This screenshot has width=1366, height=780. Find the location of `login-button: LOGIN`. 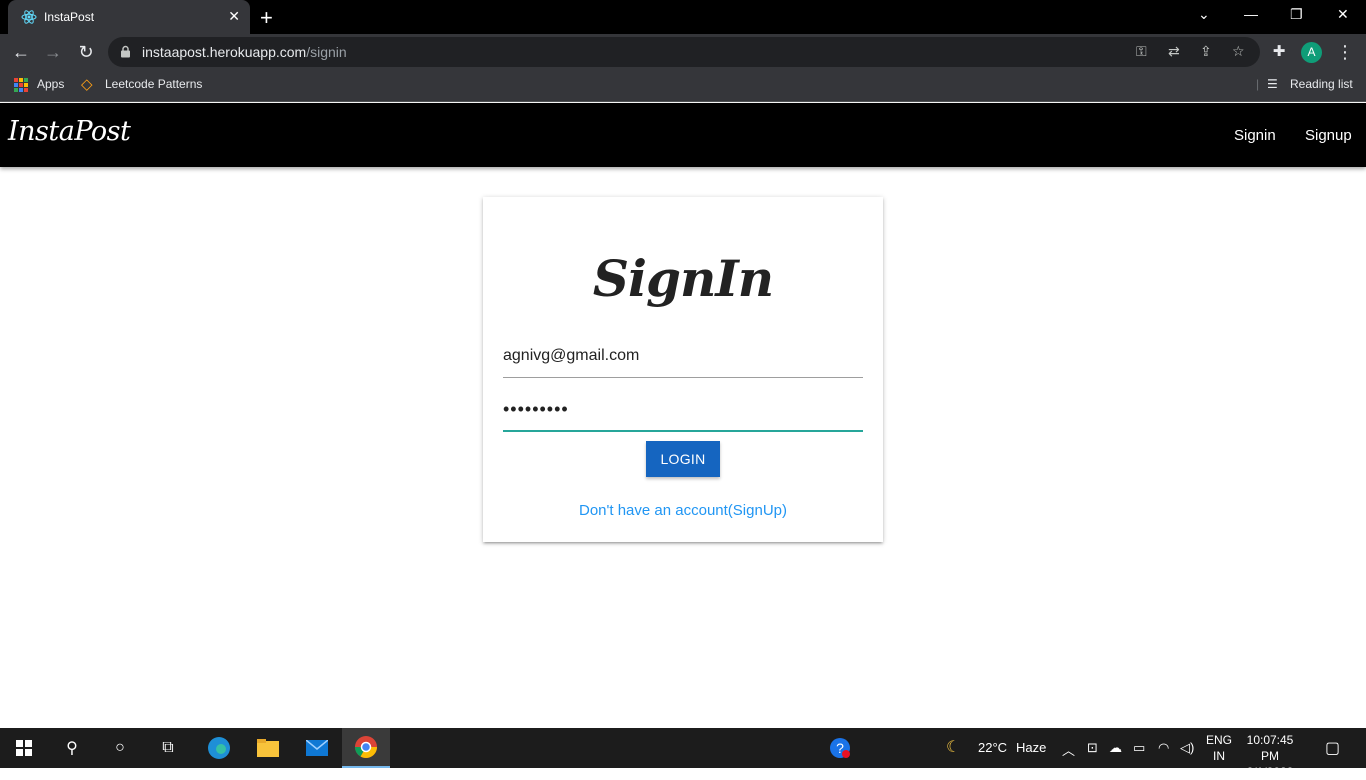

login-button: LOGIN is located at coordinates (683, 459).